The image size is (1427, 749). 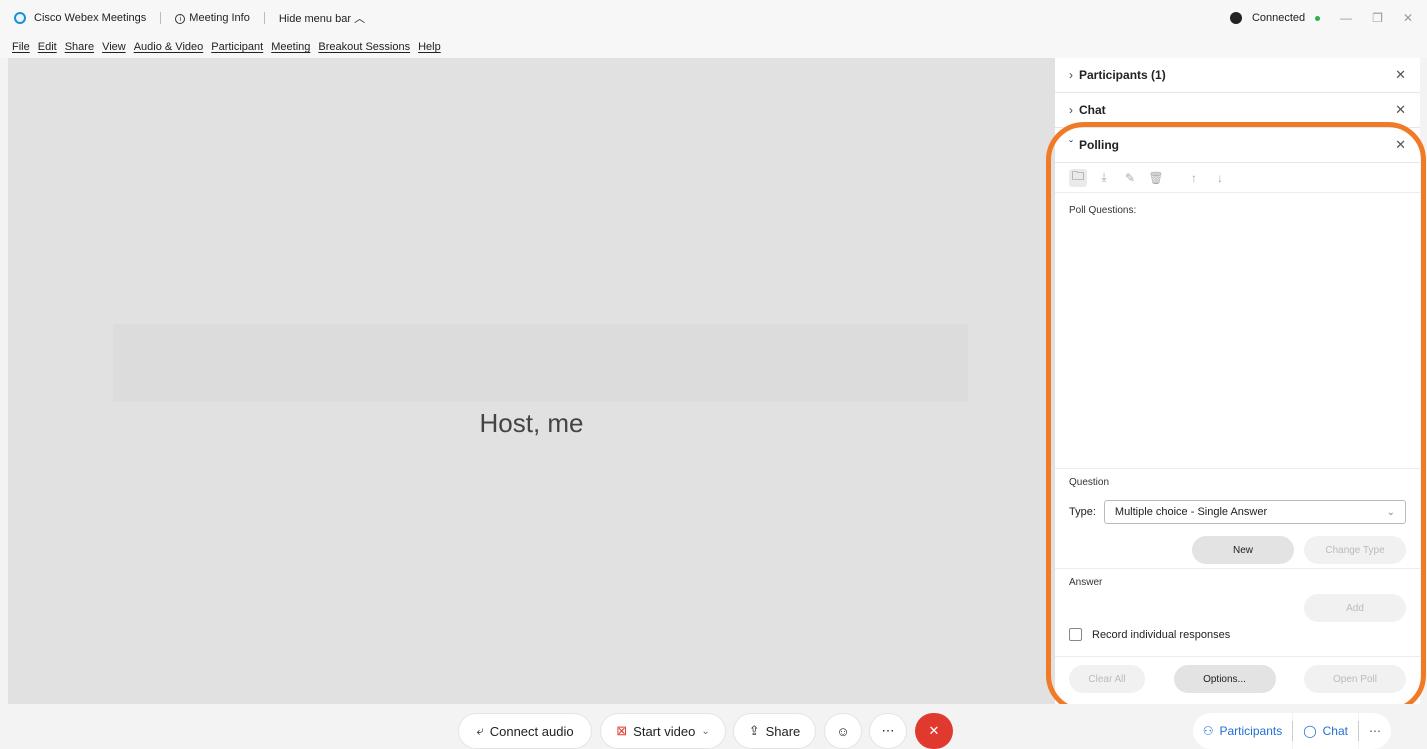 I want to click on question-label: Question, so click(x=1089, y=482).